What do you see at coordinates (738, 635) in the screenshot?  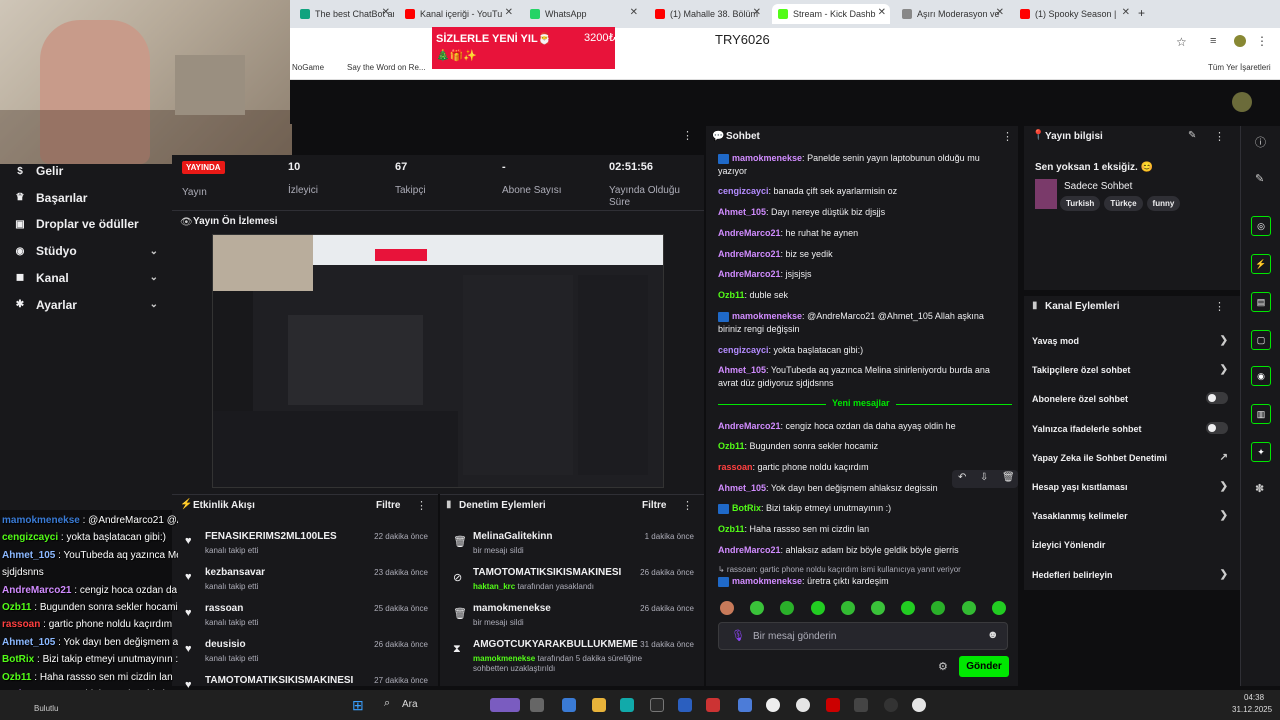 I see `mic-icon: 🎙` at bounding box center [738, 635].